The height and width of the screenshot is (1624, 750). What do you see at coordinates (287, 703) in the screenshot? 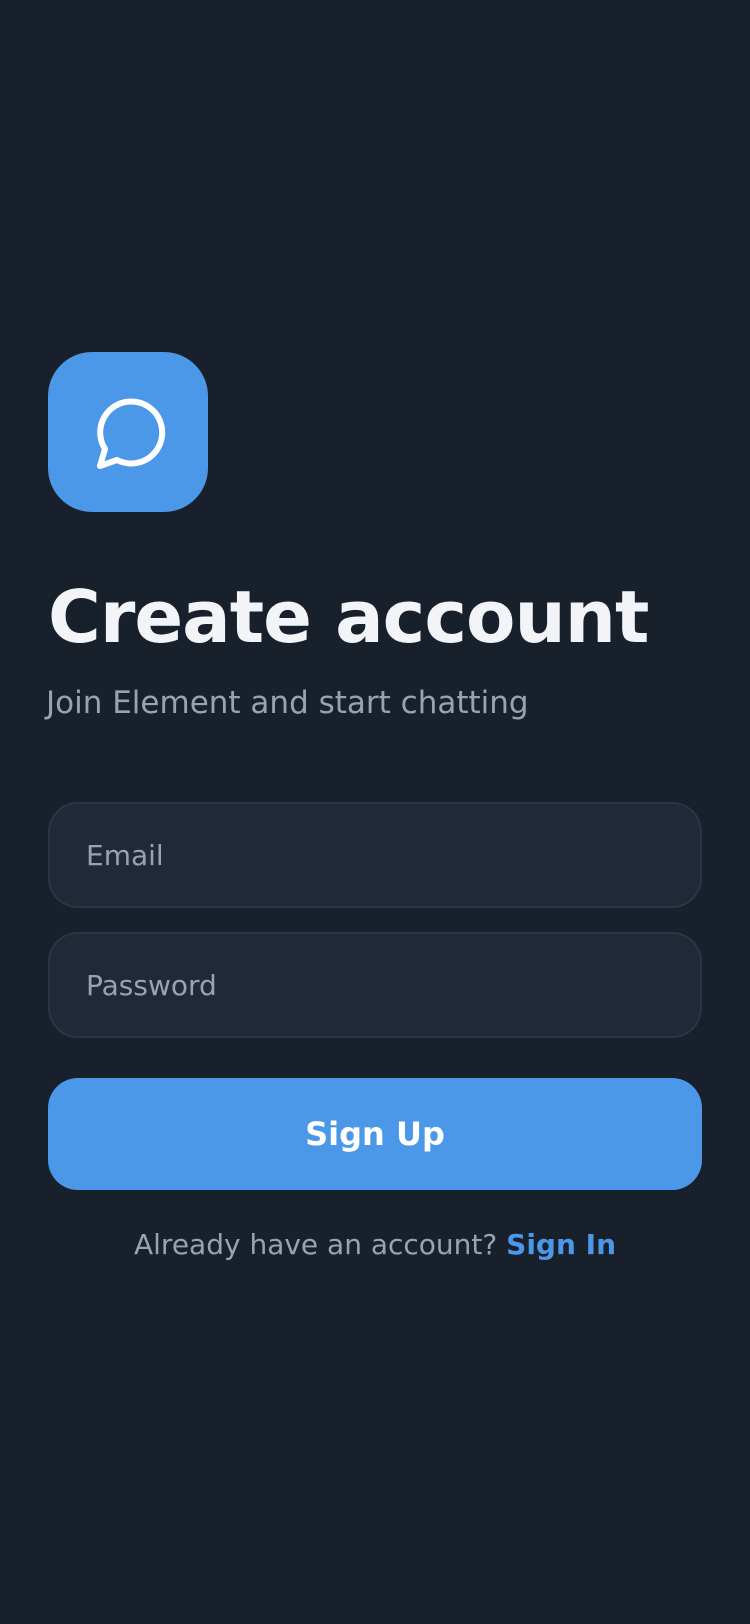
I see `page-subtitle: Join Element and start chatting` at bounding box center [287, 703].